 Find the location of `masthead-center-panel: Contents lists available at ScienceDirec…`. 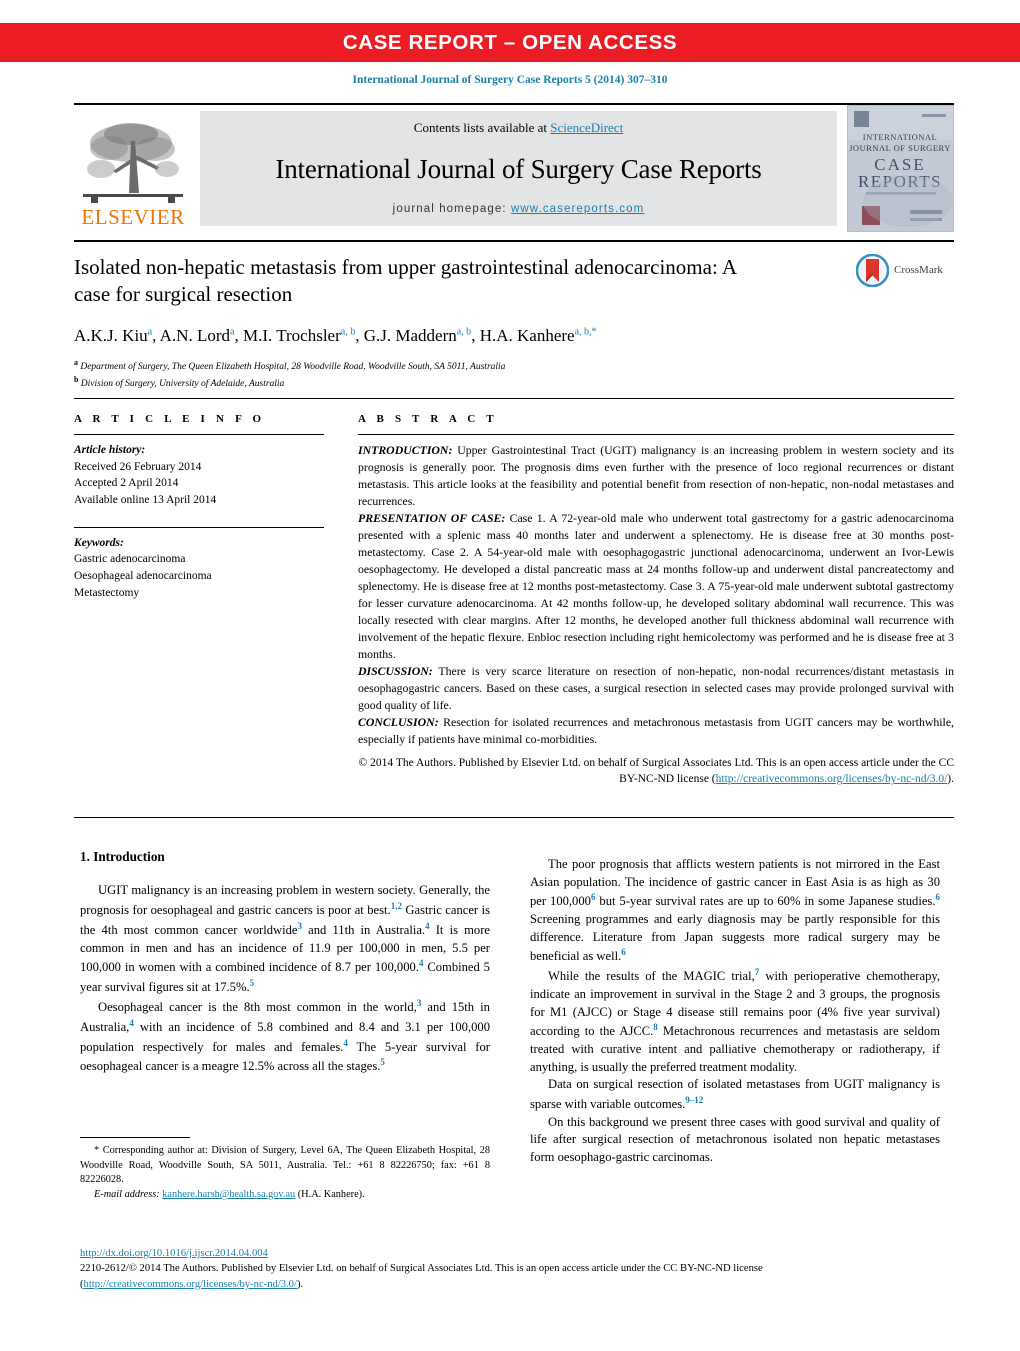

masthead-center-panel: Contents lists available at ScienceDirec… is located at coordinates (518, 168).